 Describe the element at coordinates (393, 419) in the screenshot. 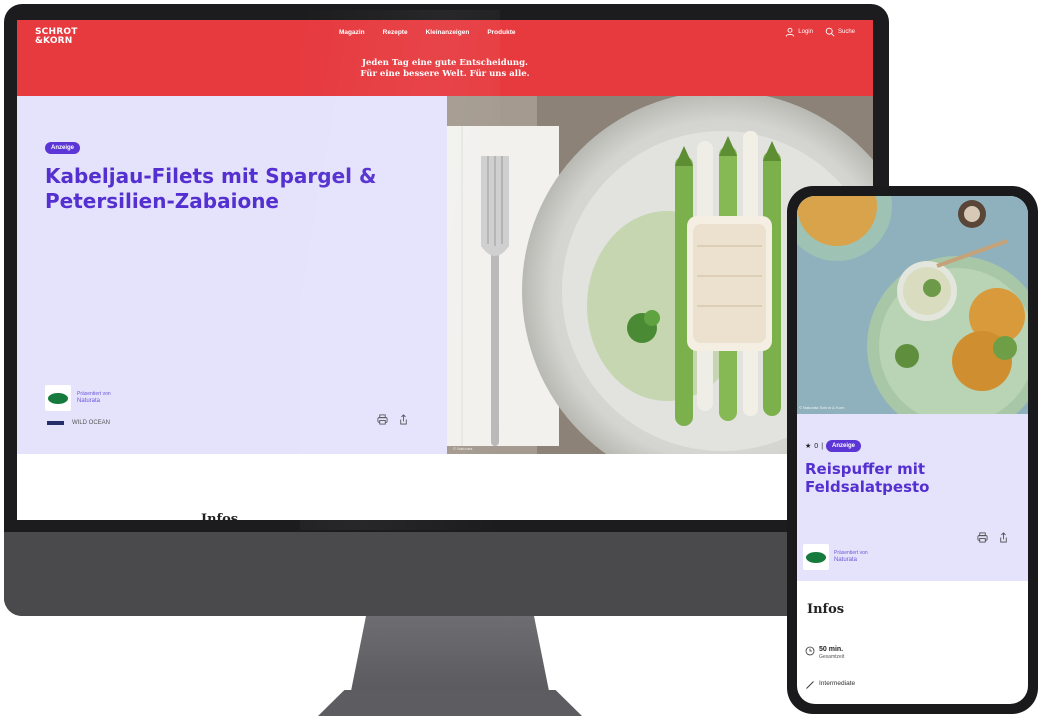

I see `hero-actions` at that location.